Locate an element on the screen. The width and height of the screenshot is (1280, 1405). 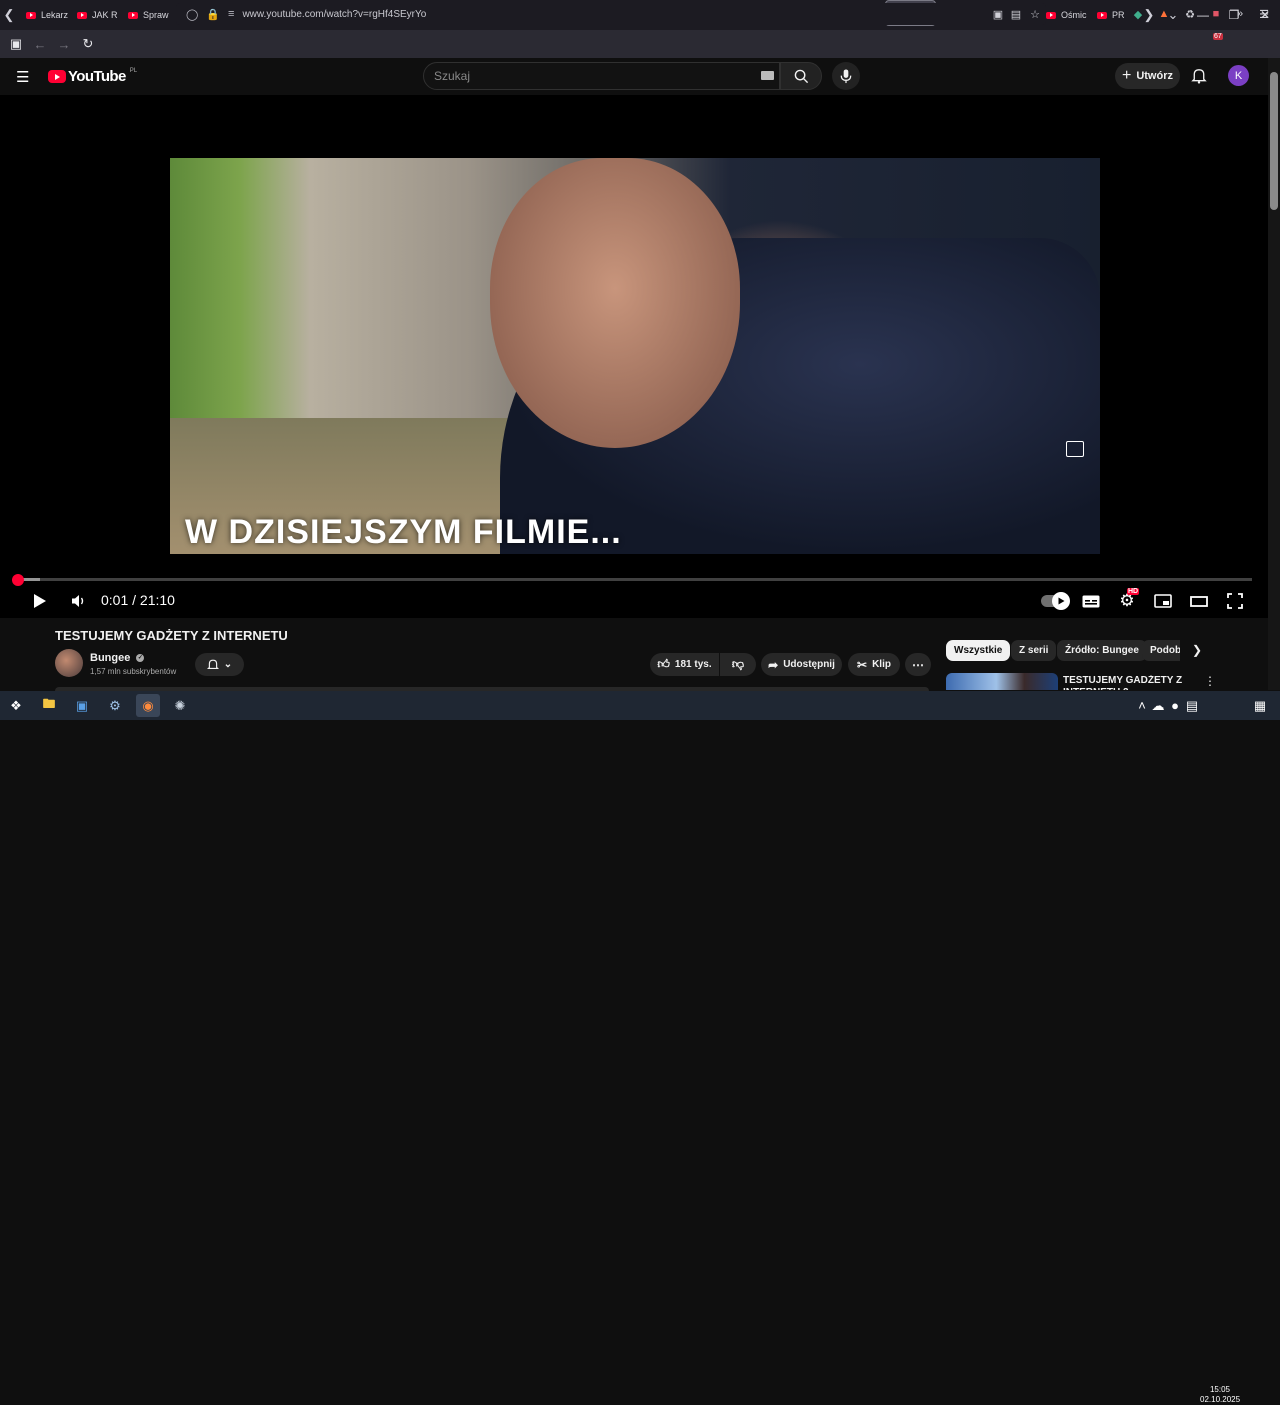
mute-button is located at coordinates (78, 601).